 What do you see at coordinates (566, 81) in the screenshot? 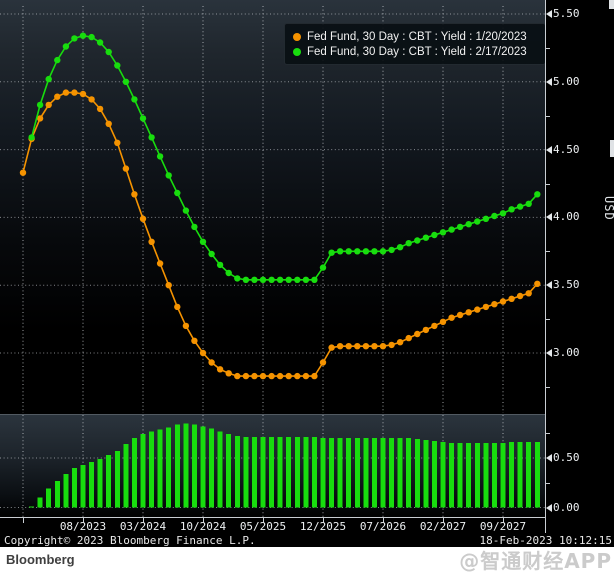
I see `y-axis-label: 5.00` at bounding box center [566, 81].